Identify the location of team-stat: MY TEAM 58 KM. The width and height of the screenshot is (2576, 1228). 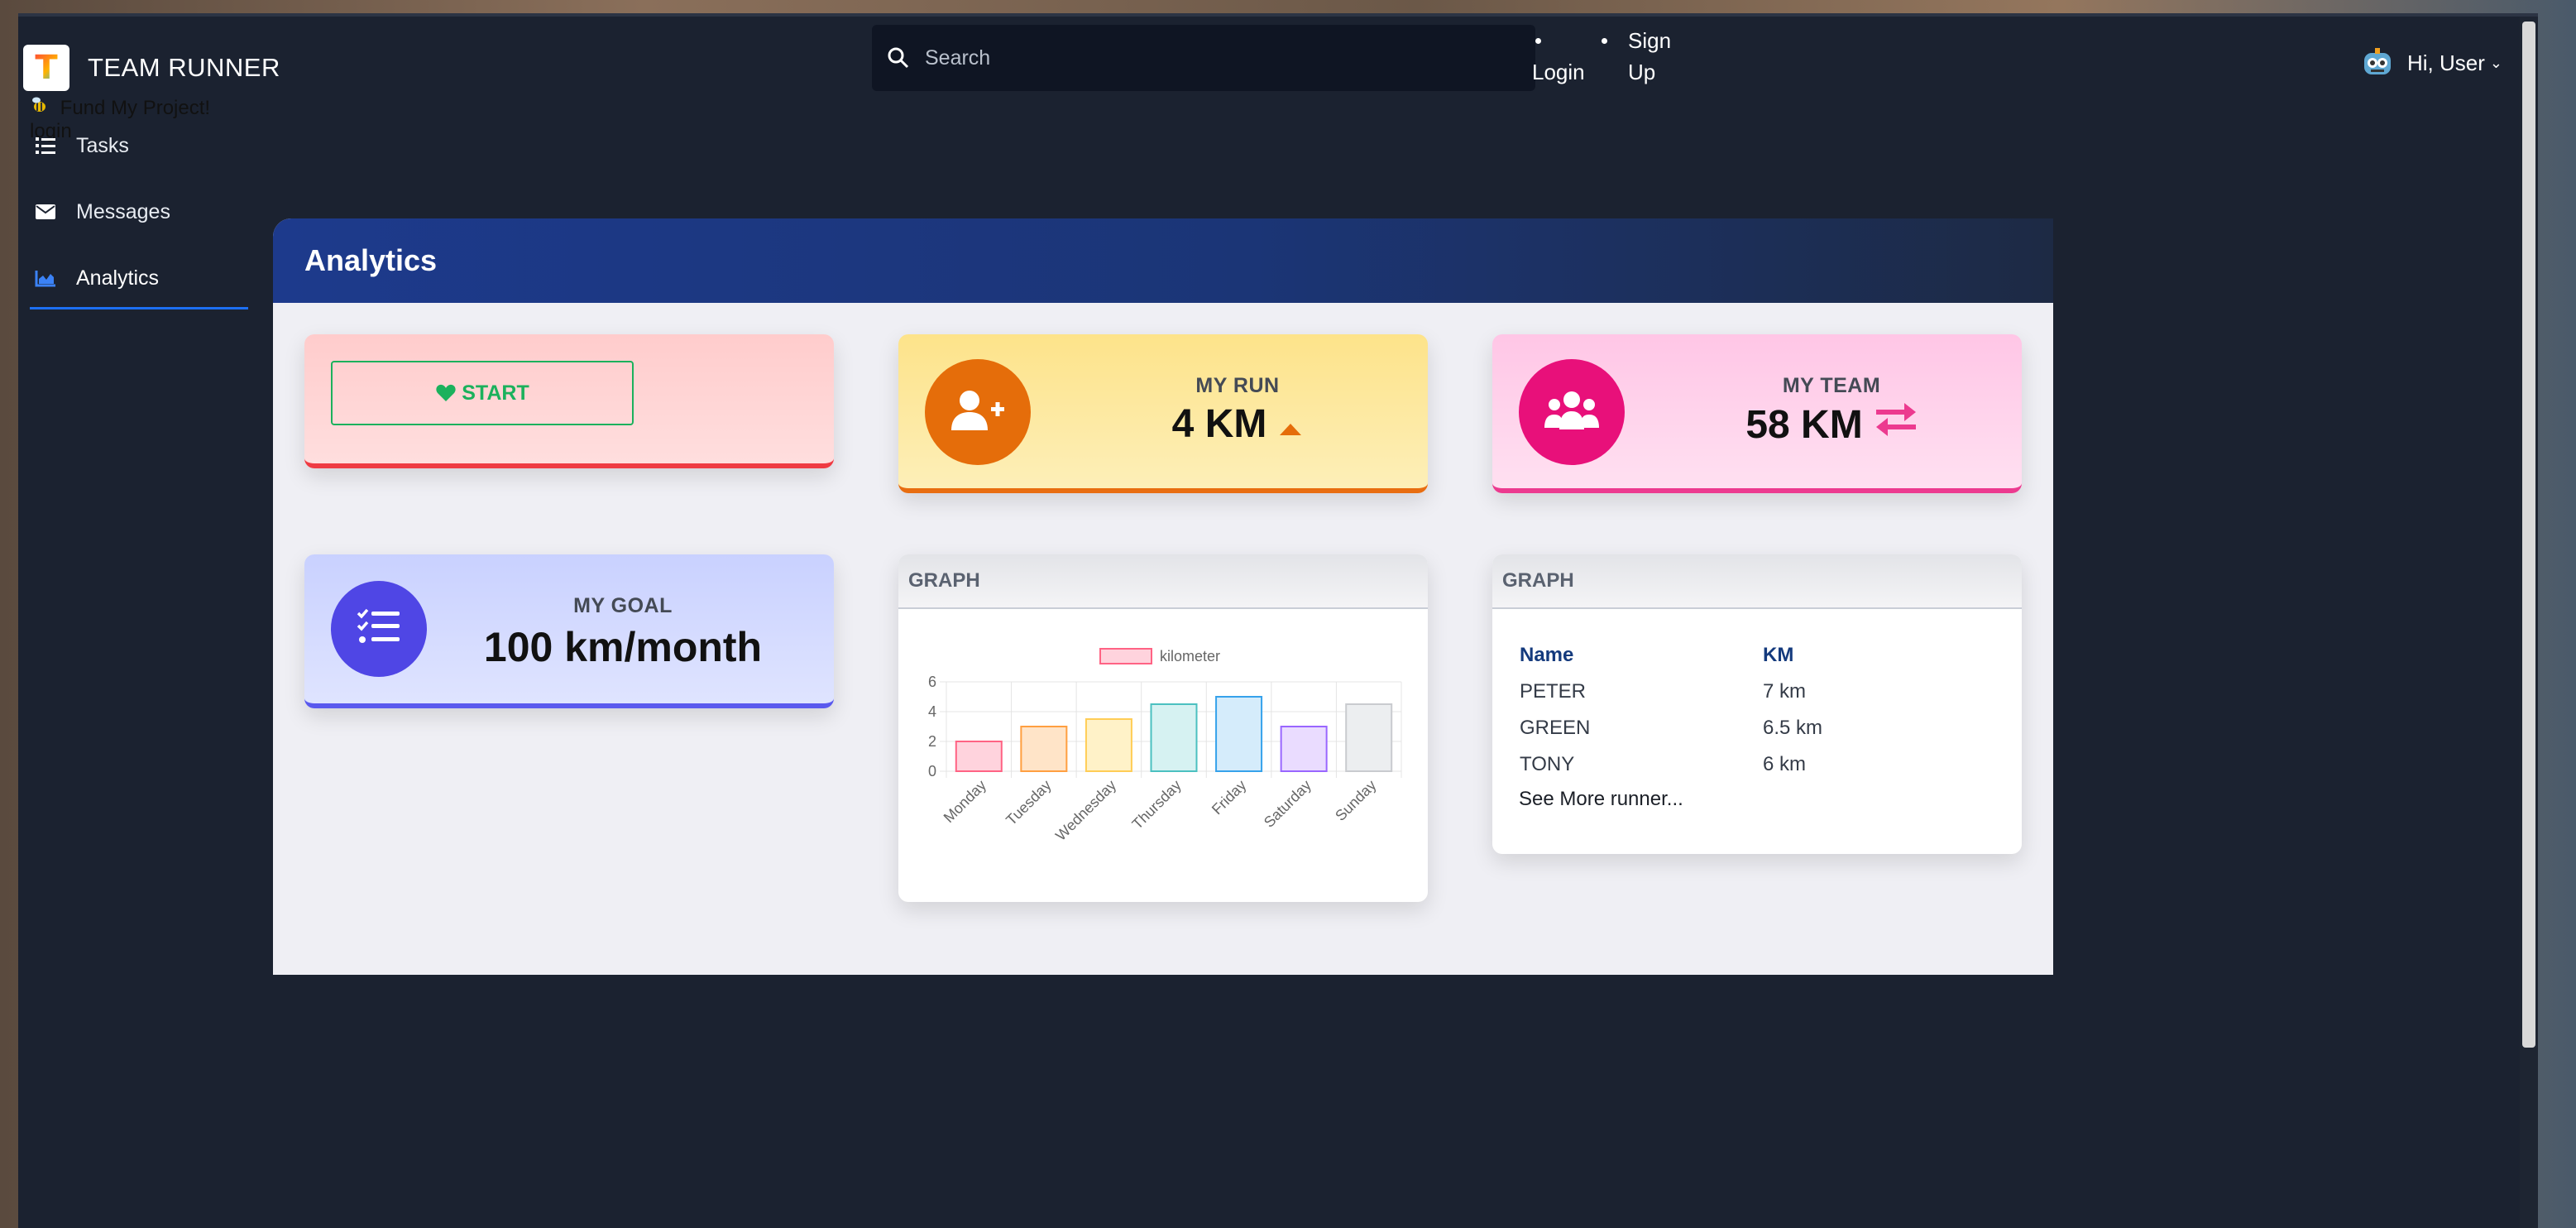
(1832, 411).